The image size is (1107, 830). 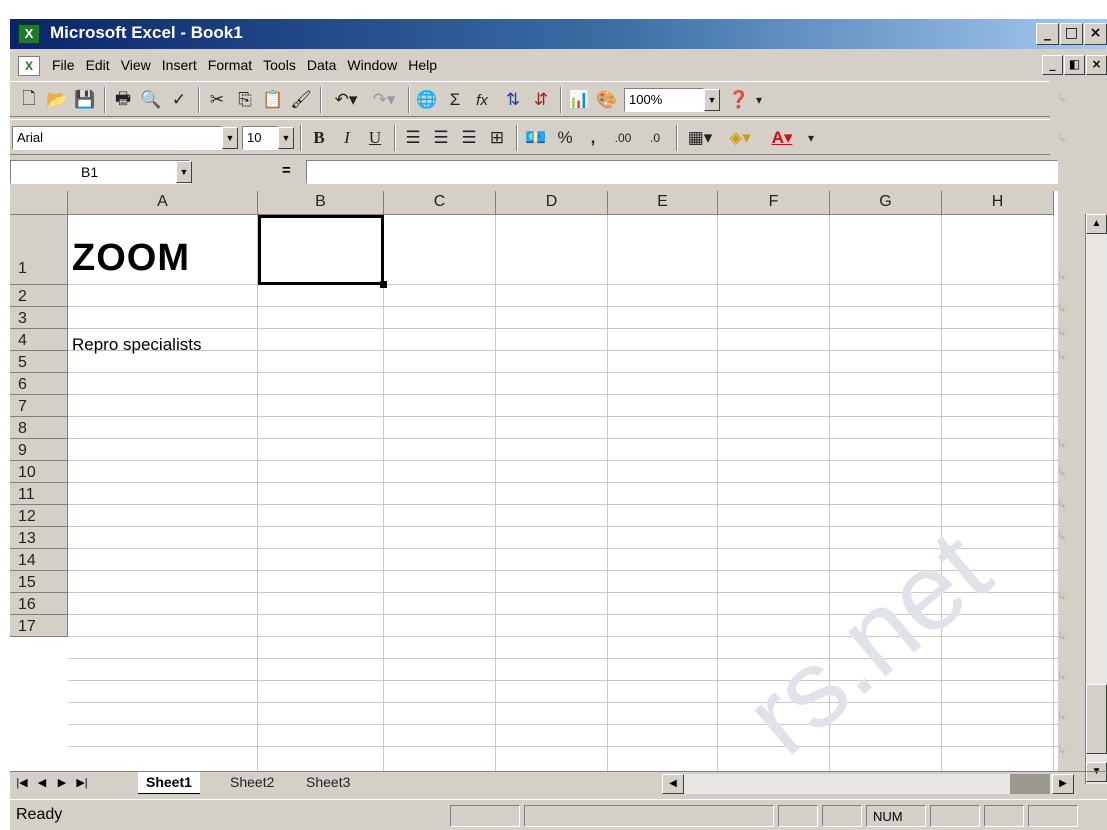 What do you see at coordinates (131, 258) in the screenshot?
I see `cell-a1: ZOOM` at bounding box center [131, 258].